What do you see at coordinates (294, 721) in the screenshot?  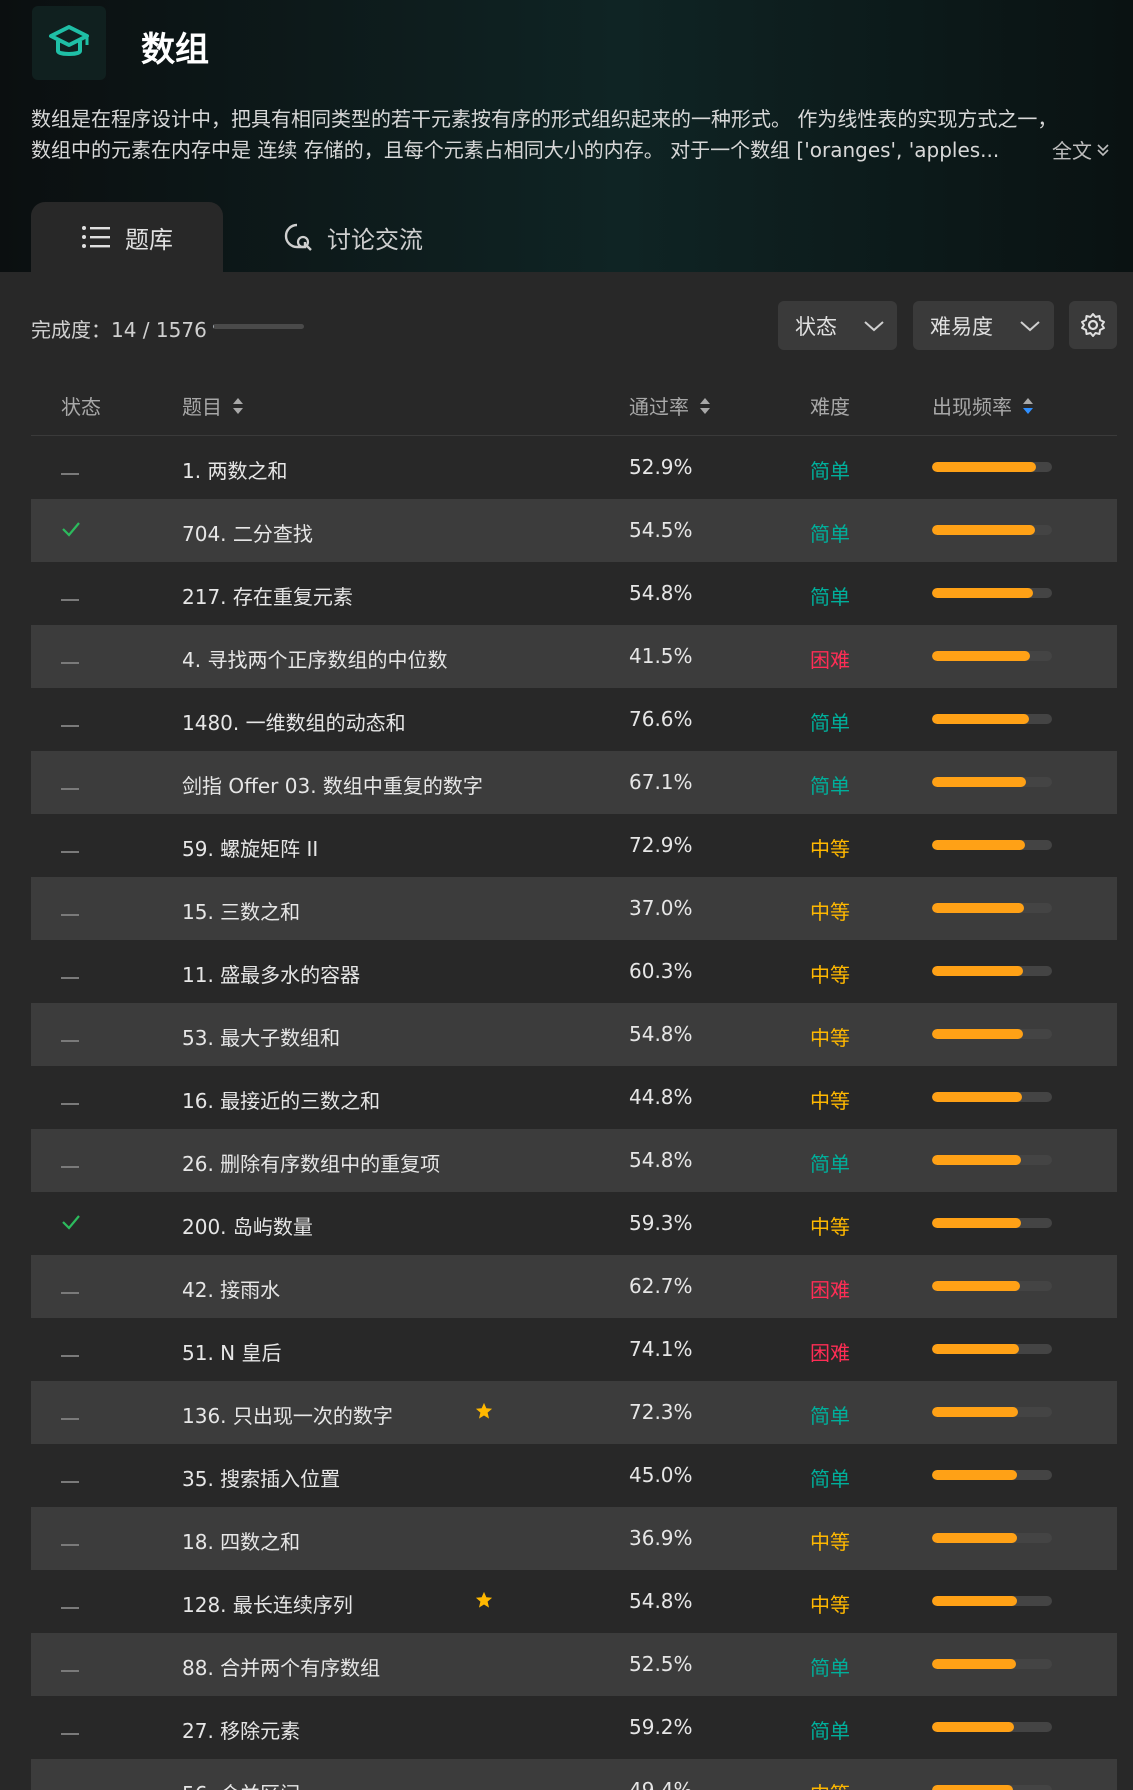 I see `problem-title-link: 1480. 一维数组的动态和` at bounding box center [294, 721].